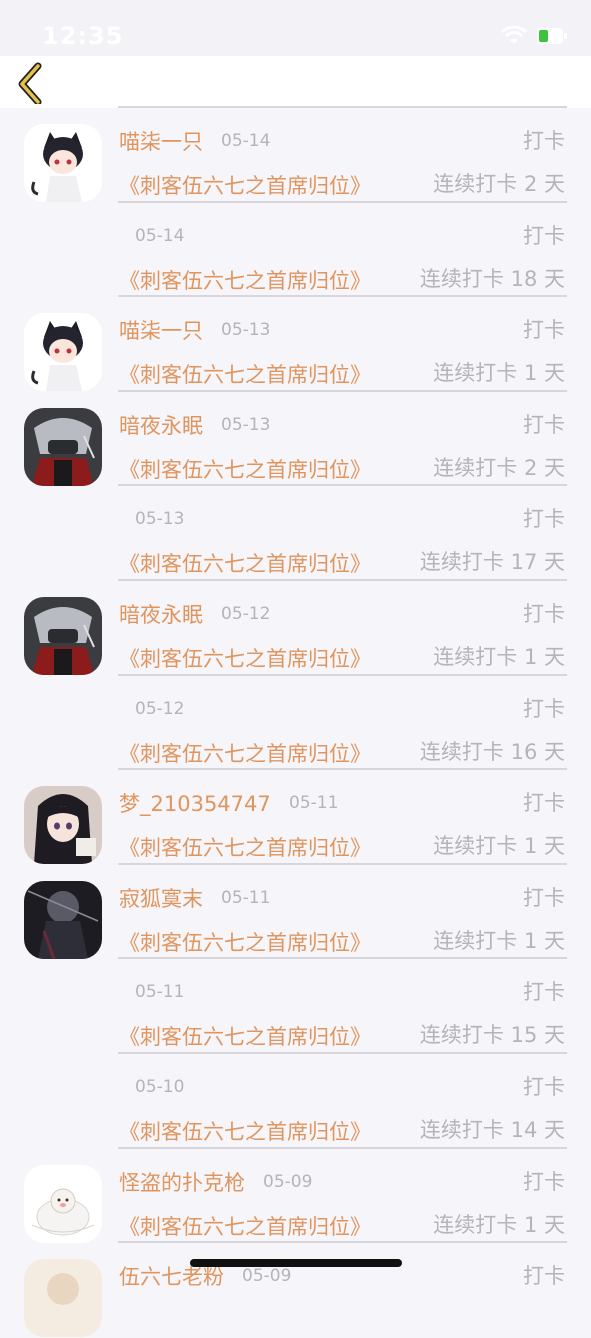  Describe the element at coordinates (295, 628) in the screenshot. I see `checkin-row: 暗夜永眠 05-12 打卡《刺客伍六七之首席归位》 连续打卡 1 天` at that location.